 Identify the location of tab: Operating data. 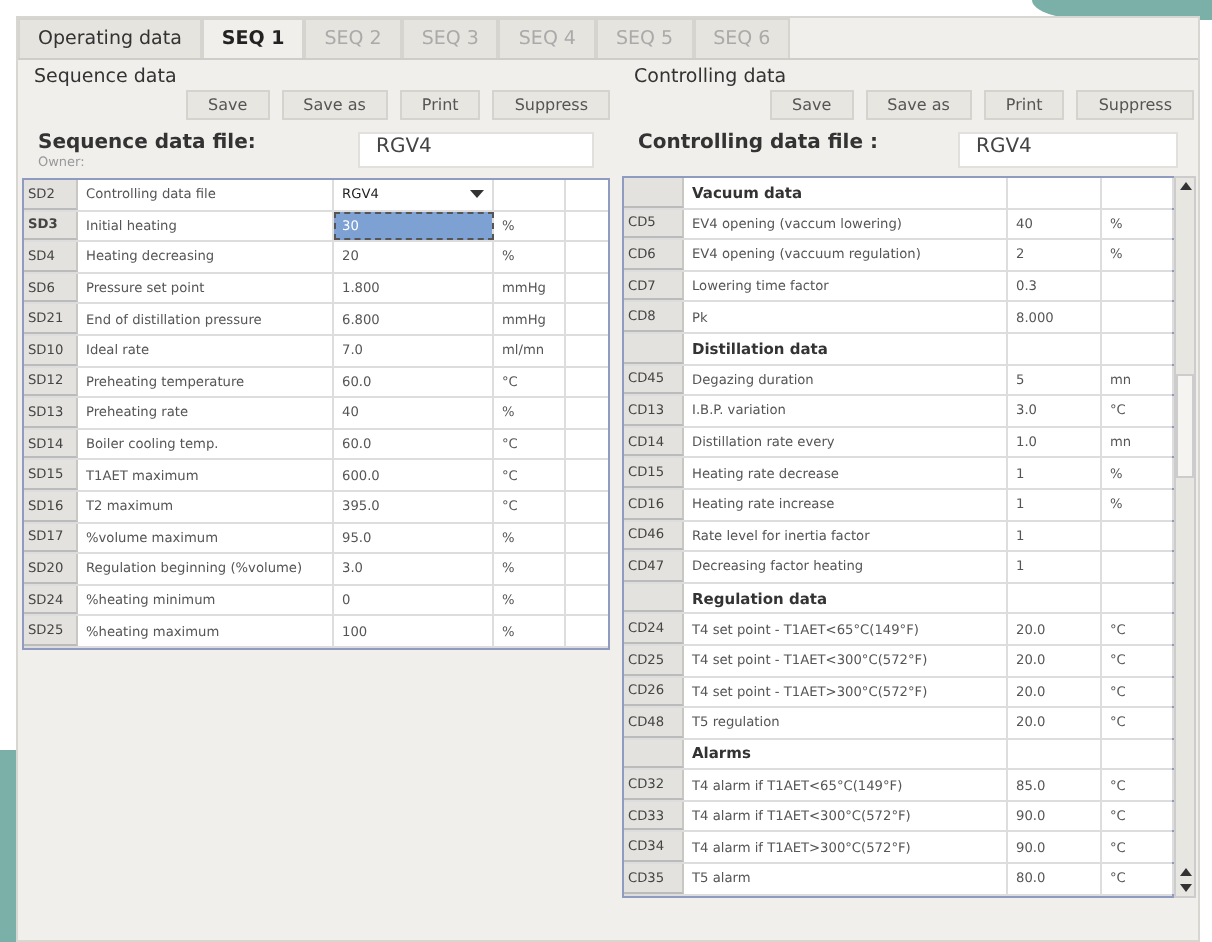
(110, 38).